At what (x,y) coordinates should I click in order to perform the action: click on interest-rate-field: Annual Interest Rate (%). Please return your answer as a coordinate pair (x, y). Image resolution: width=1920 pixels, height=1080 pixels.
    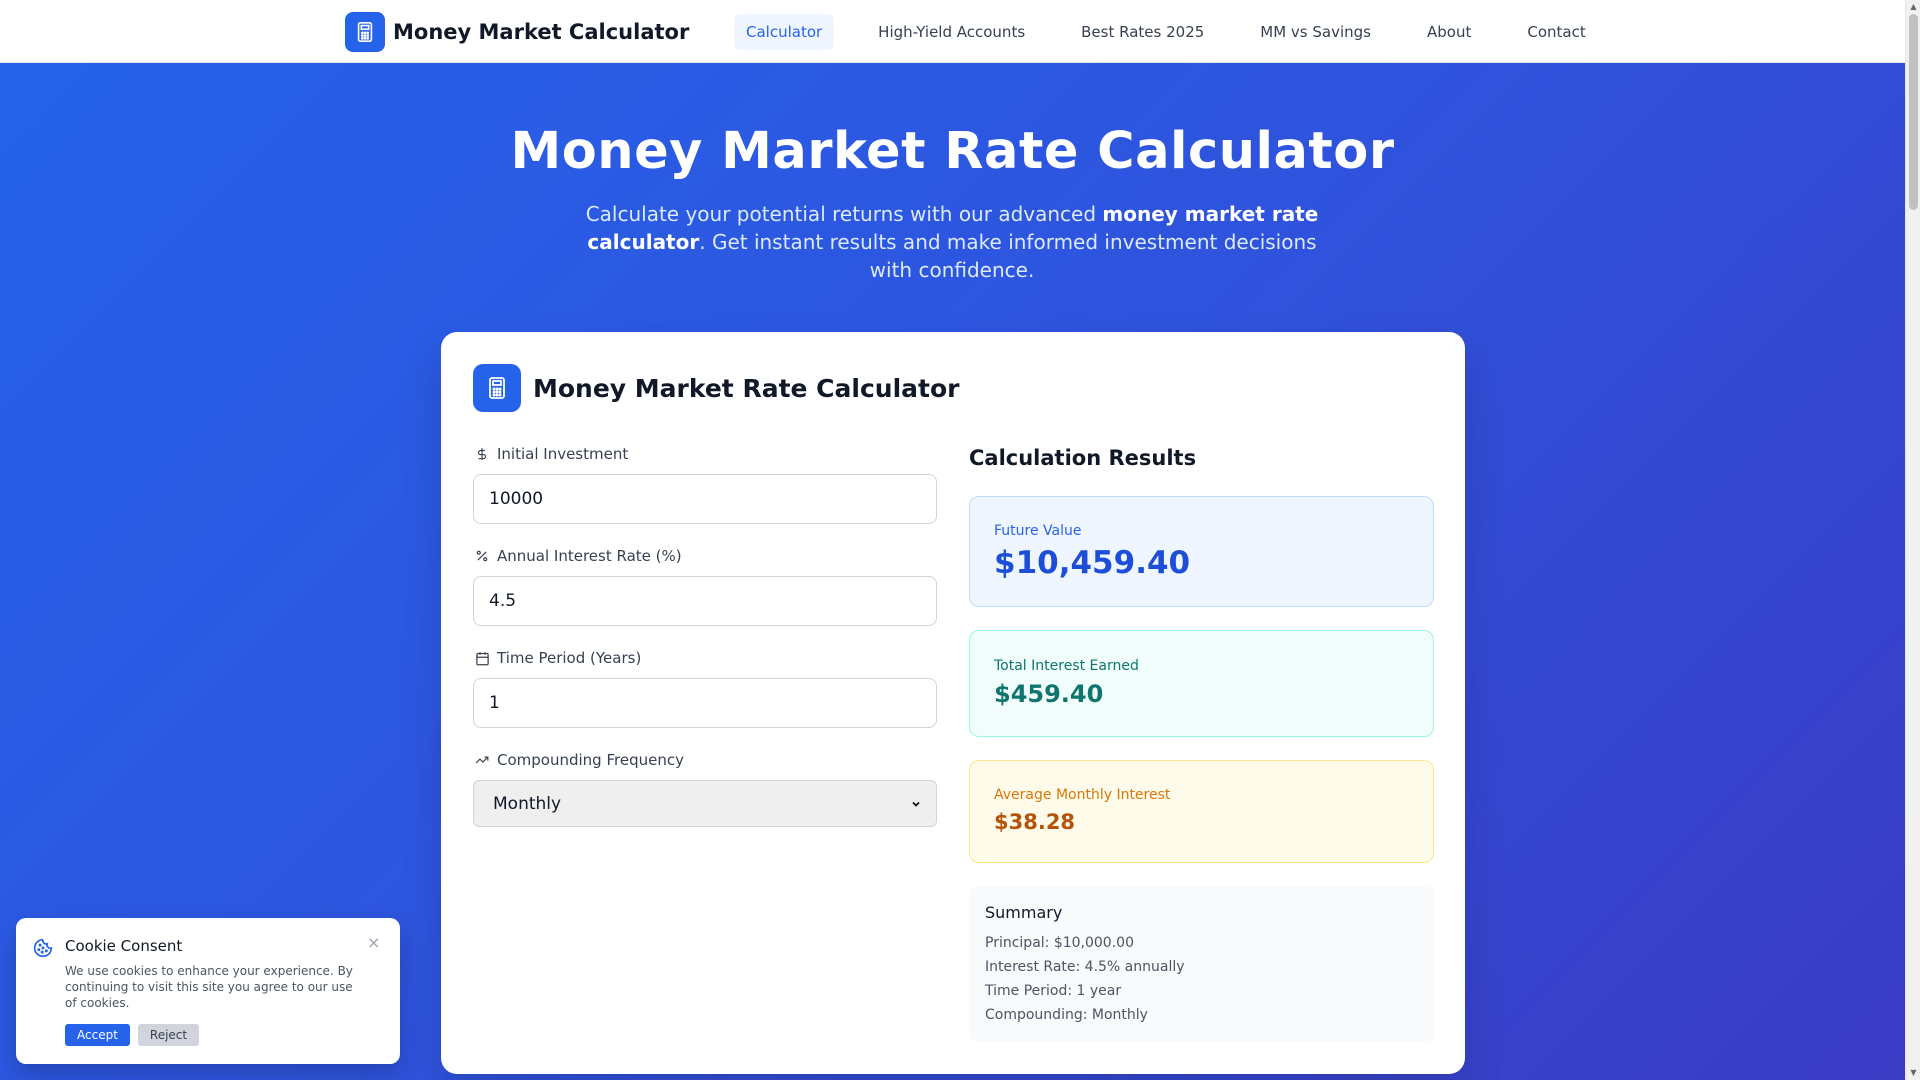
    Looking at the image, I should click on (705, 586).